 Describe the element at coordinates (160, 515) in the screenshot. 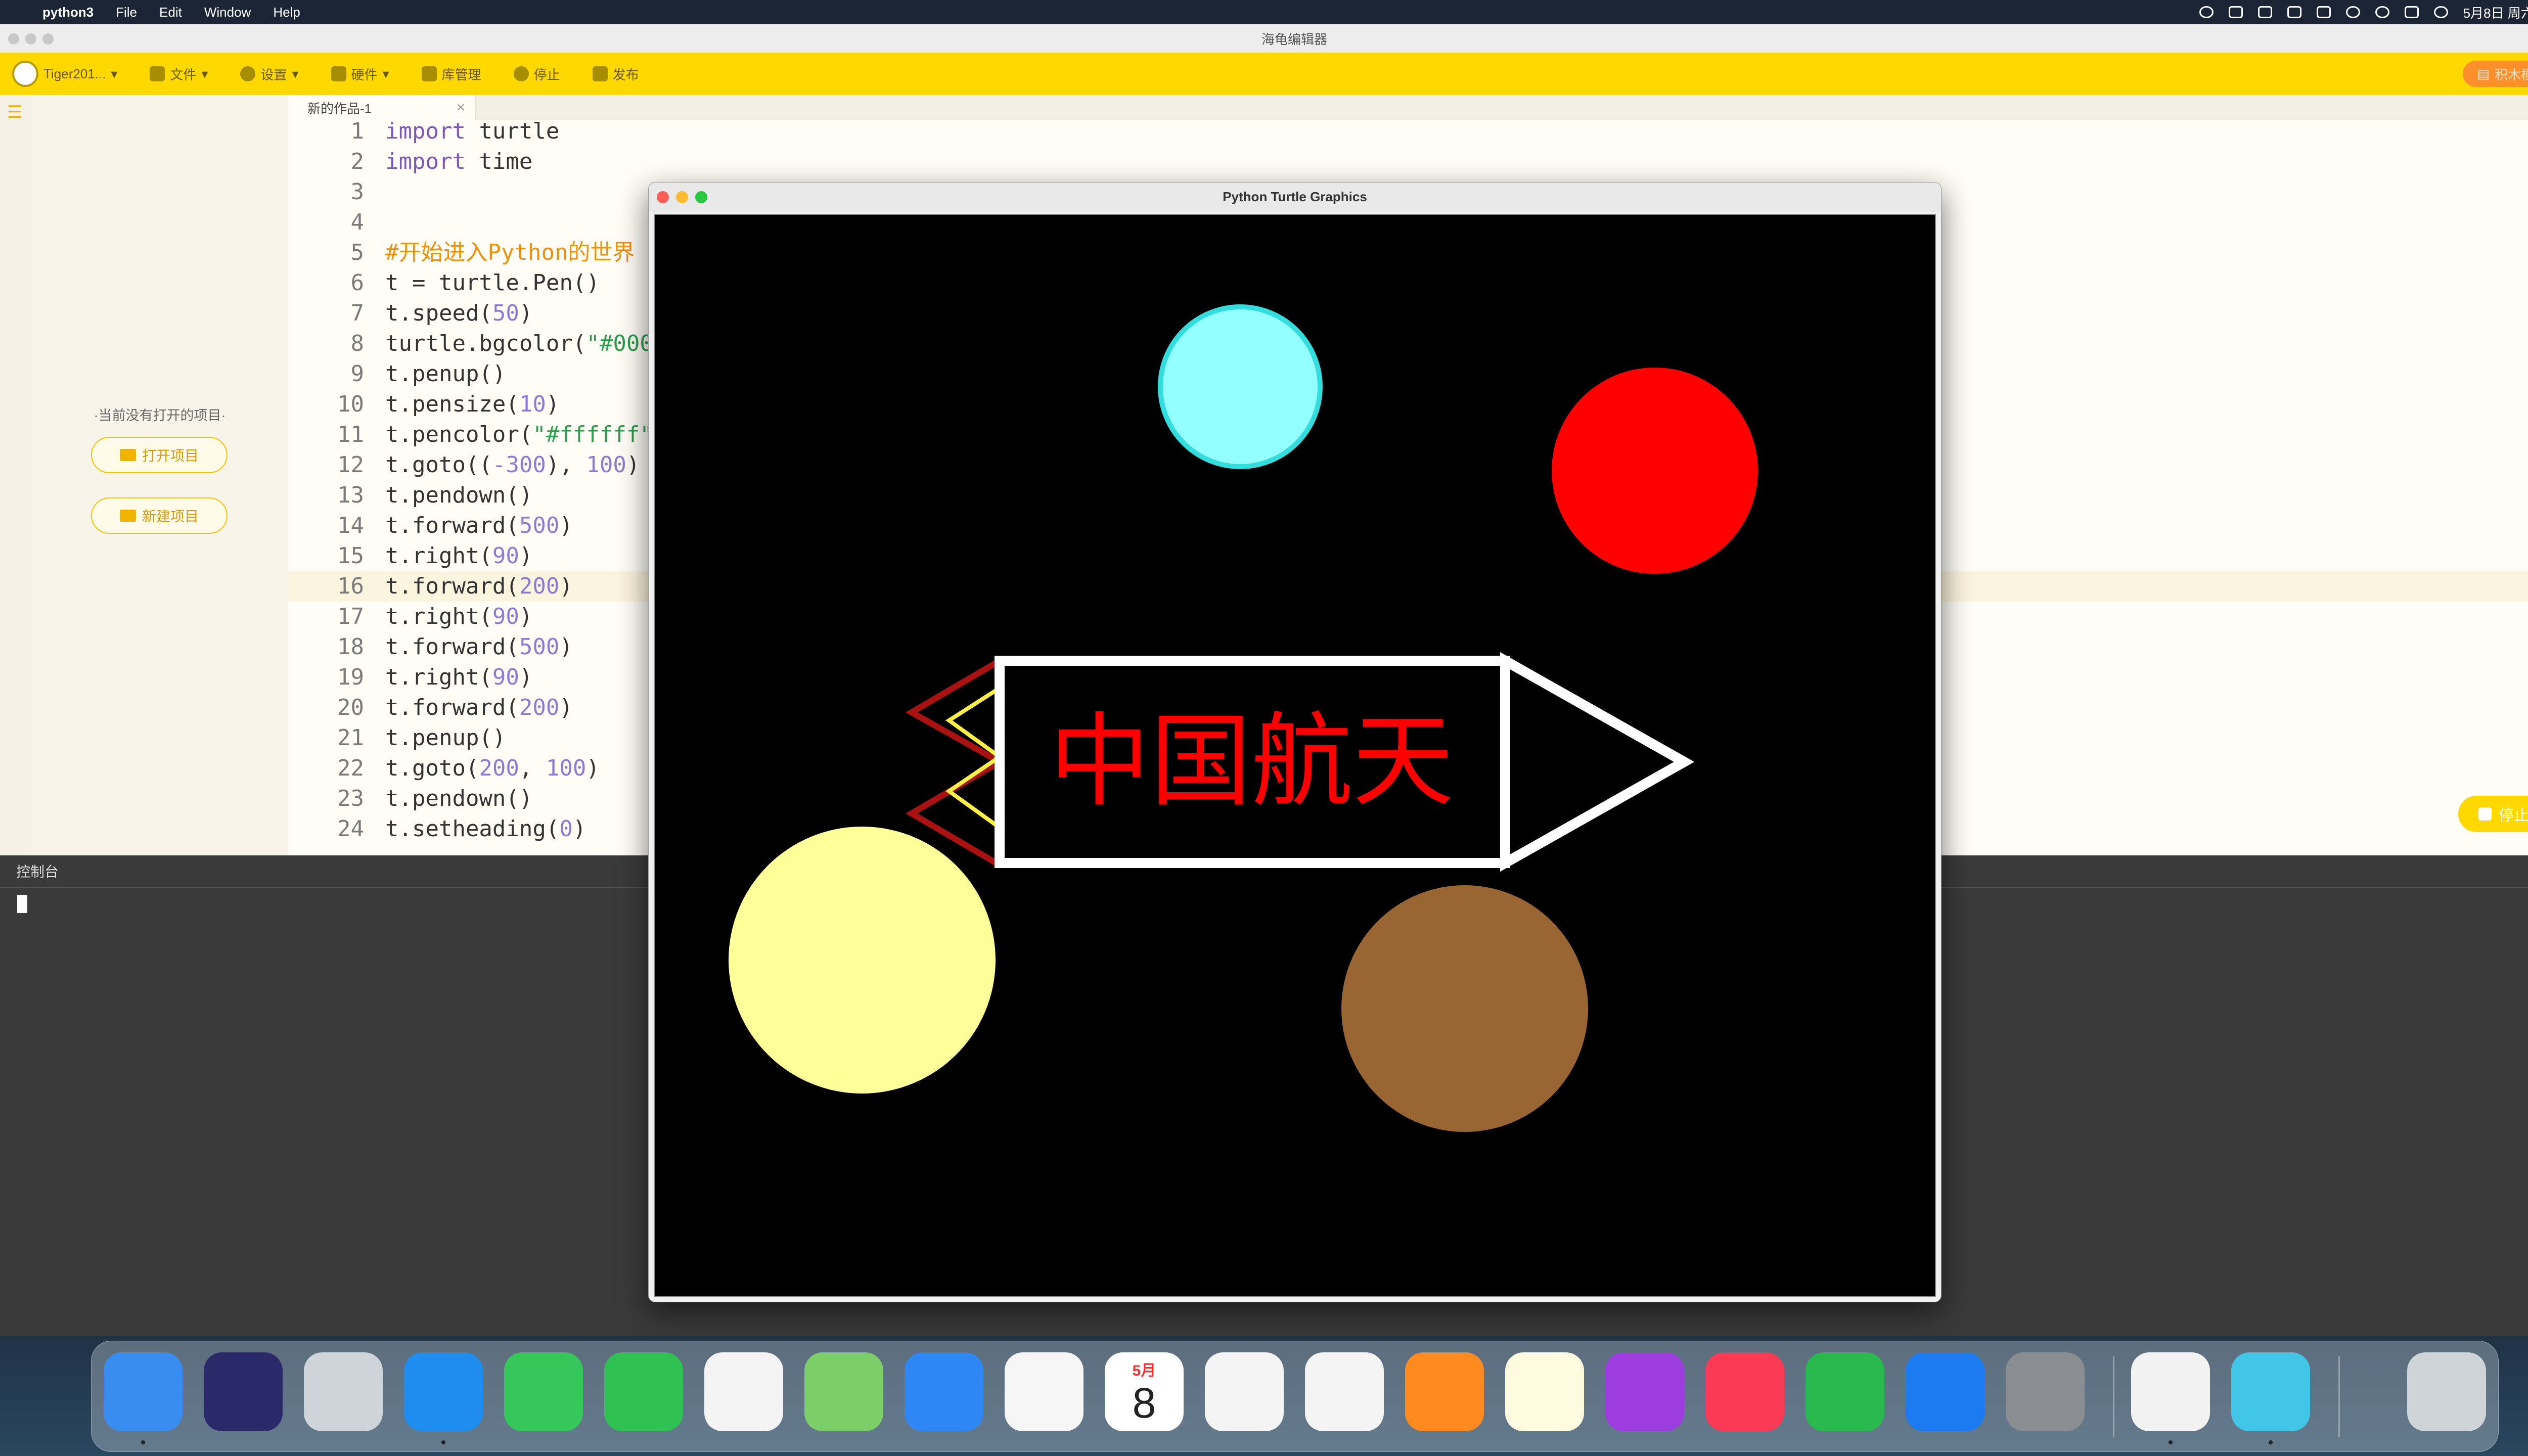

I see `new-project-button: 新建项目` at that location.